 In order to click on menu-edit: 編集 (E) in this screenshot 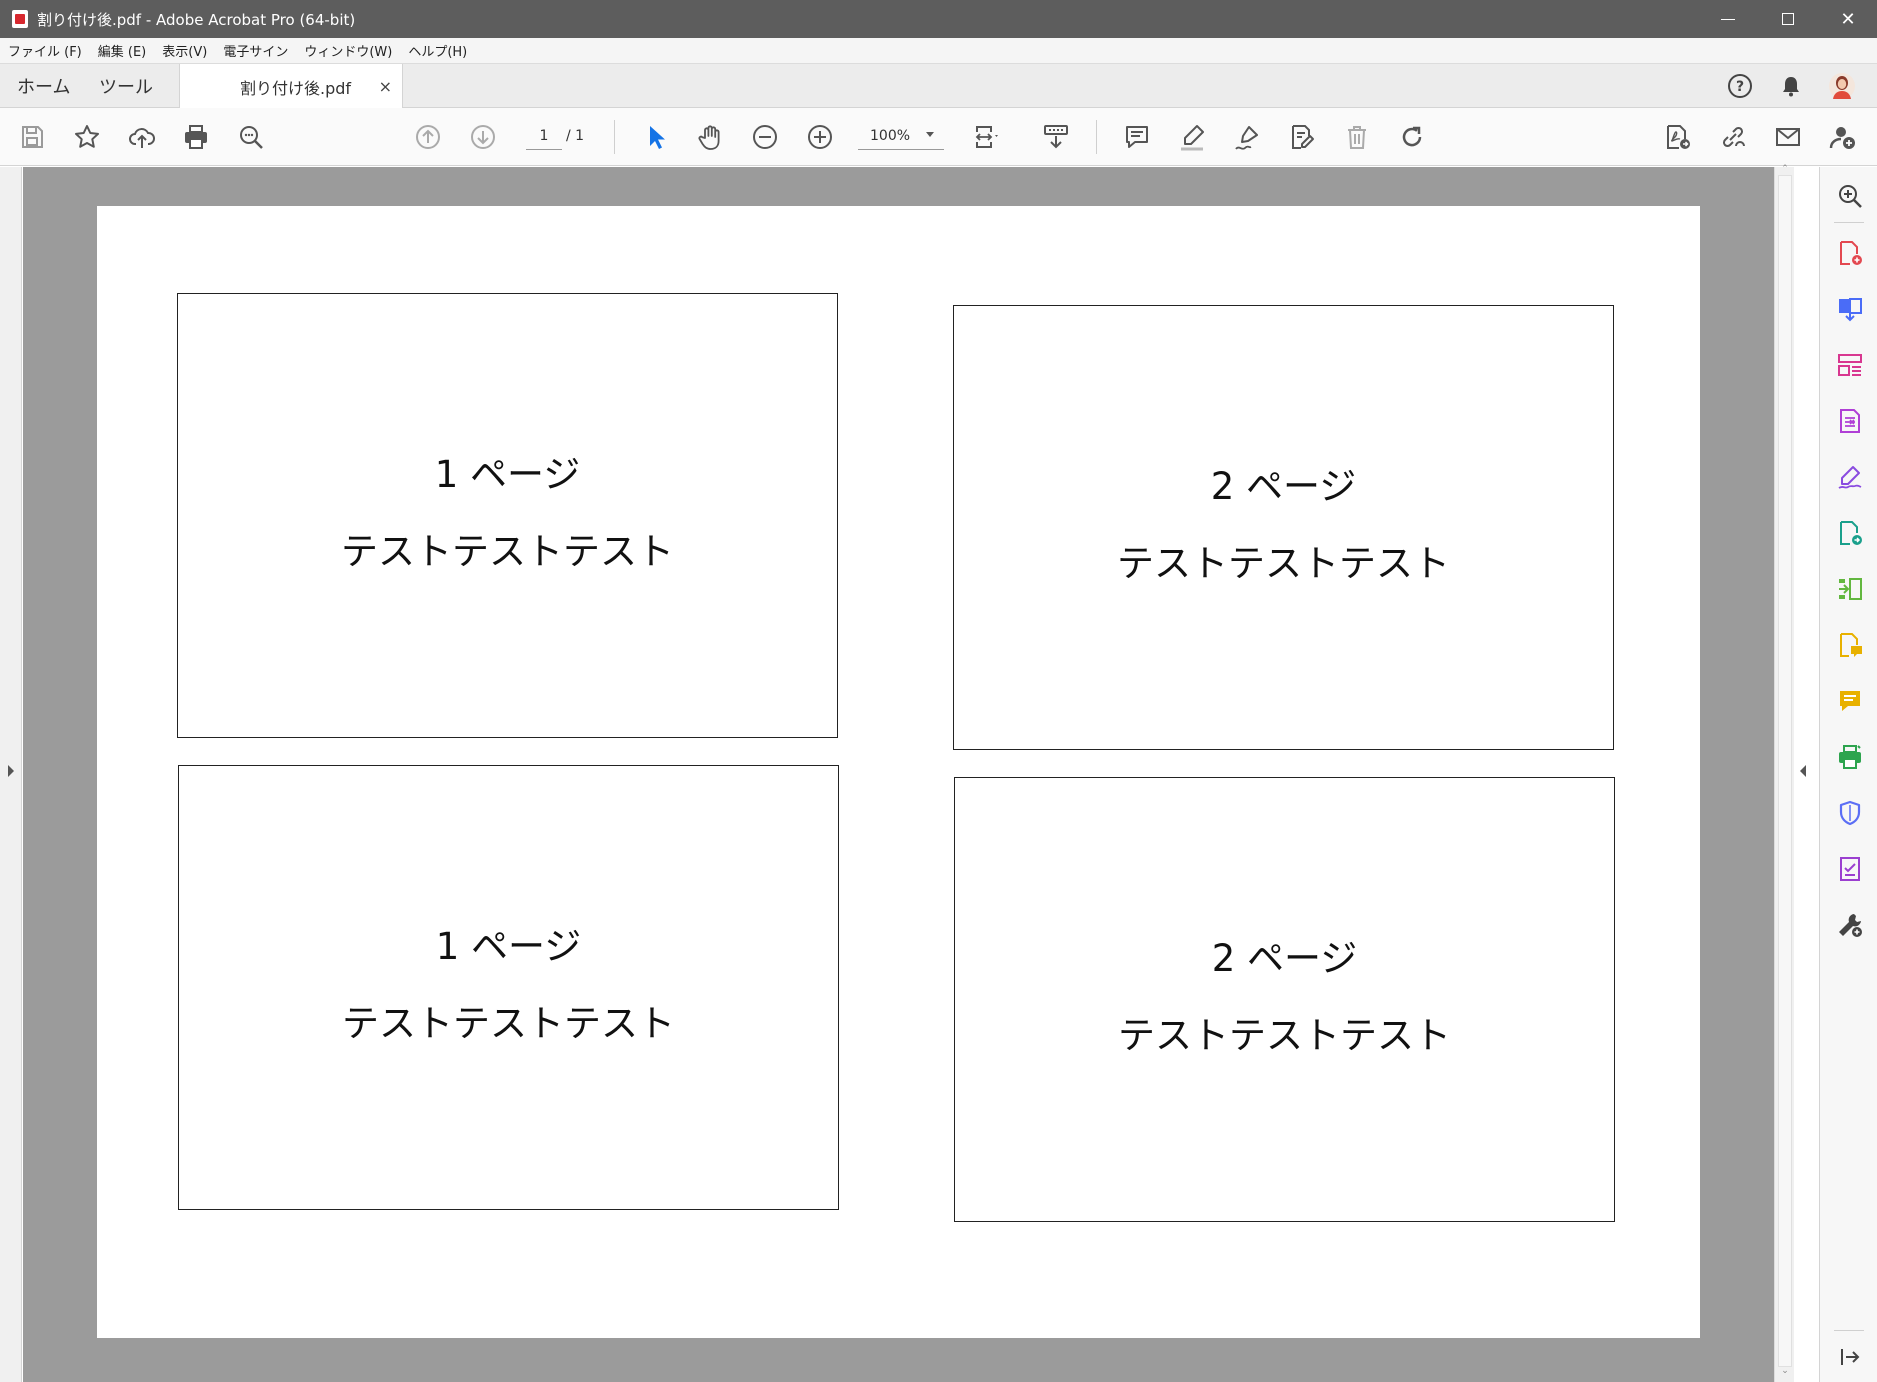, I will do `click(122, 50)`.